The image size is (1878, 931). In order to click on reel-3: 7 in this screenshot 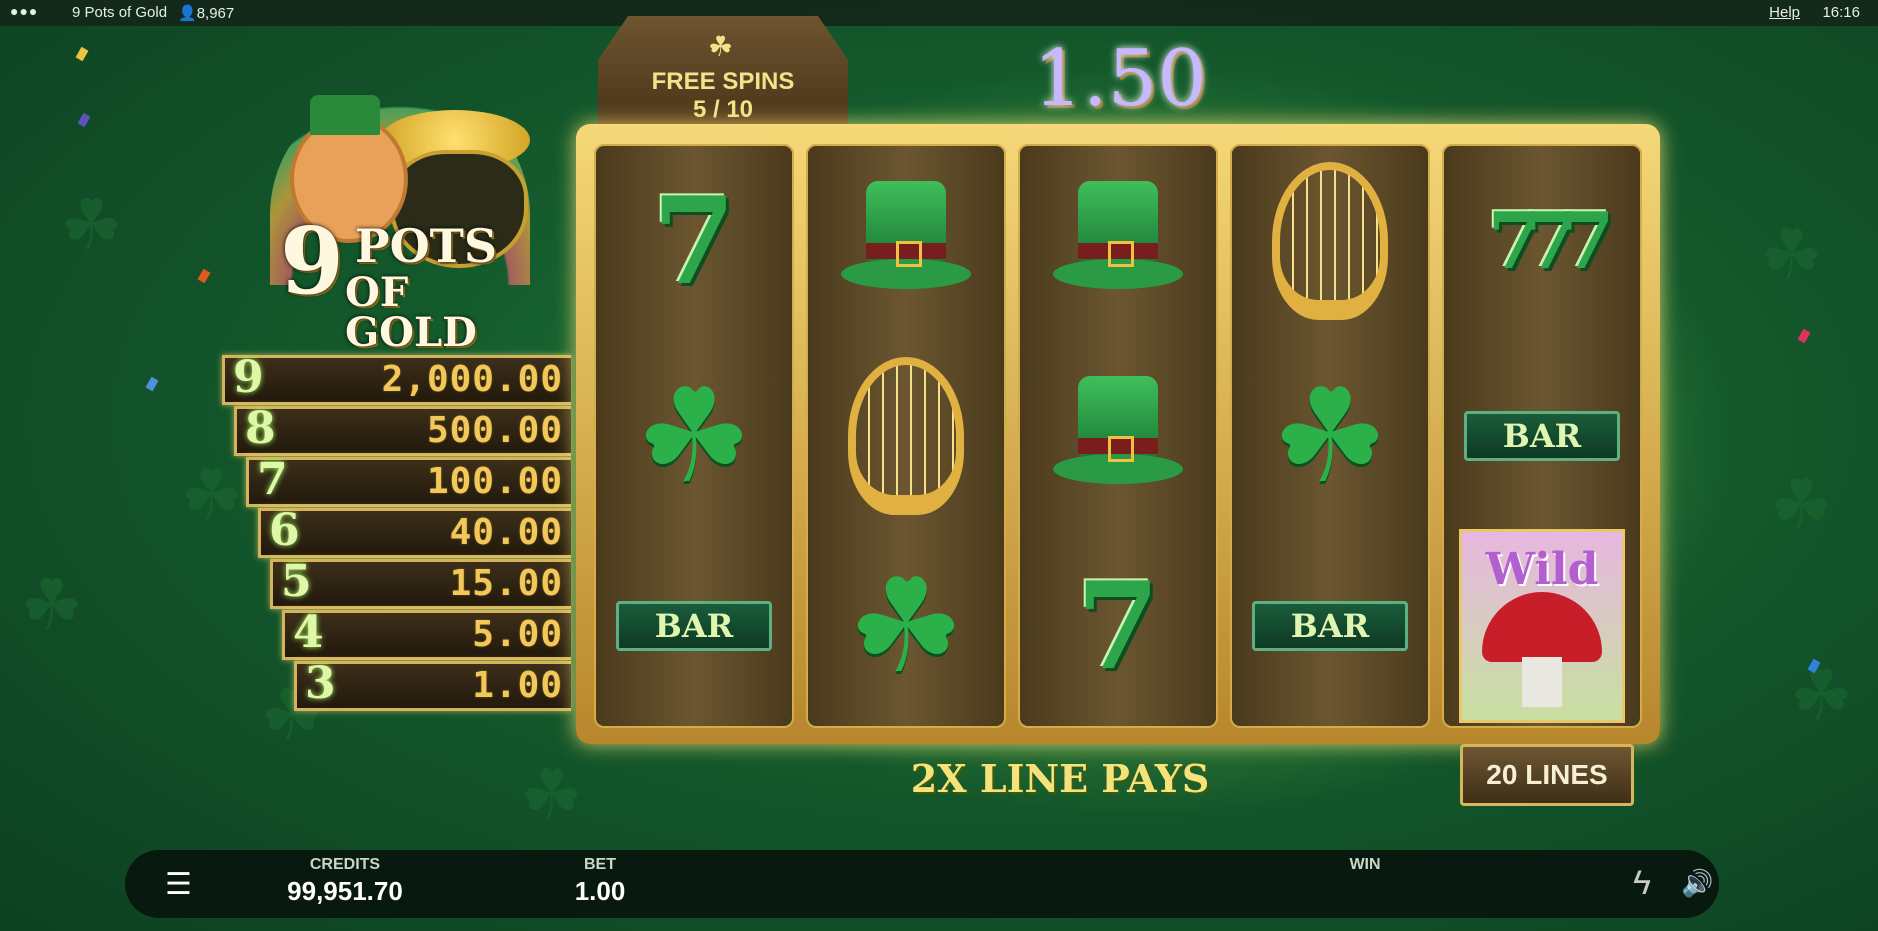, I will do `click(1118, 436)`.